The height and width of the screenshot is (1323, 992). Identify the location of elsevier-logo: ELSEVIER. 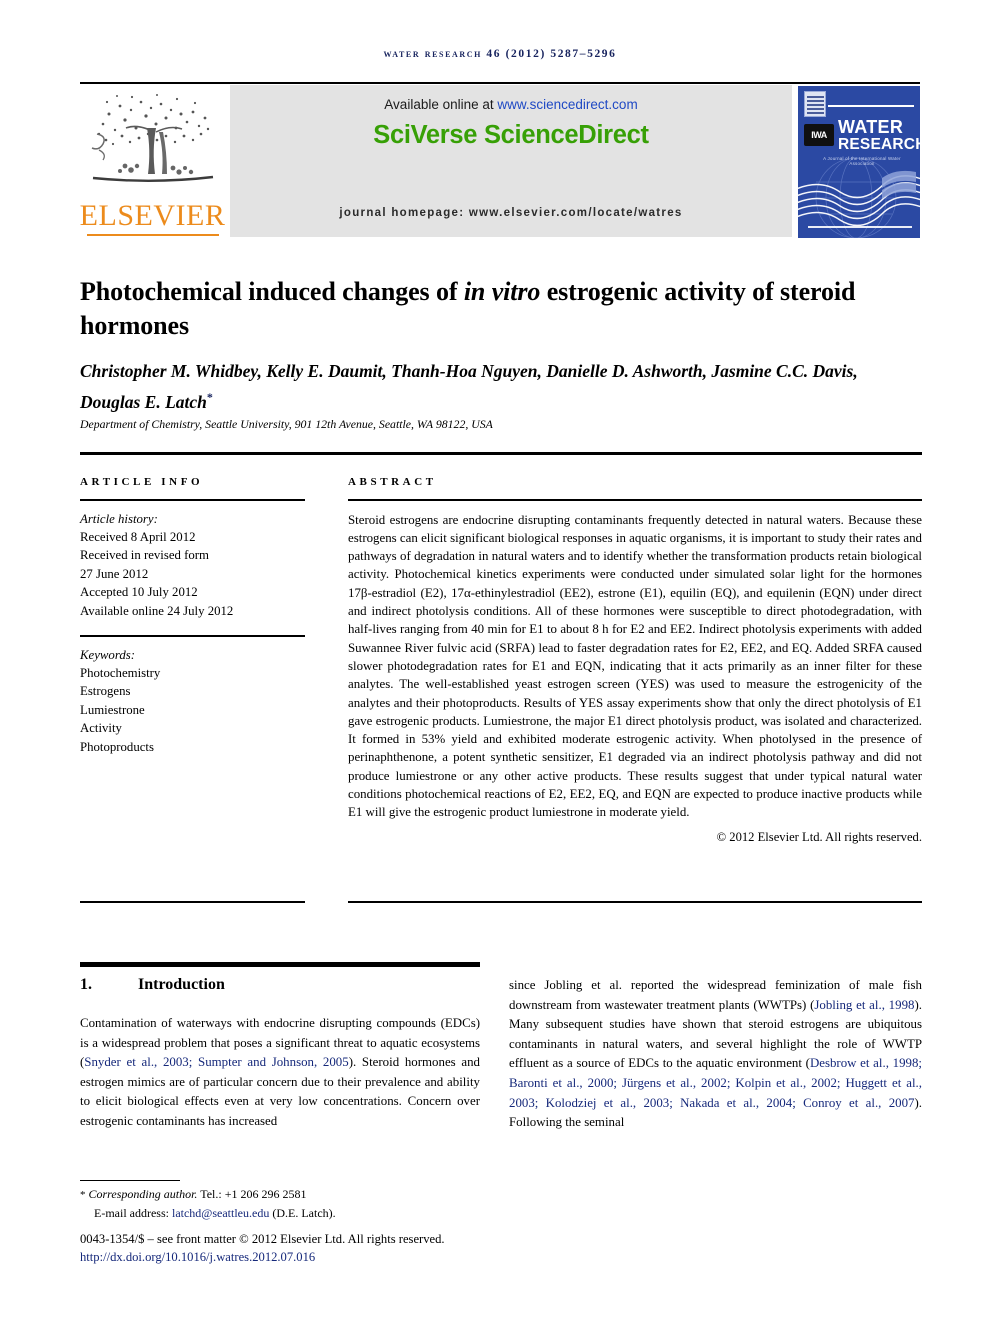
(152, 161).